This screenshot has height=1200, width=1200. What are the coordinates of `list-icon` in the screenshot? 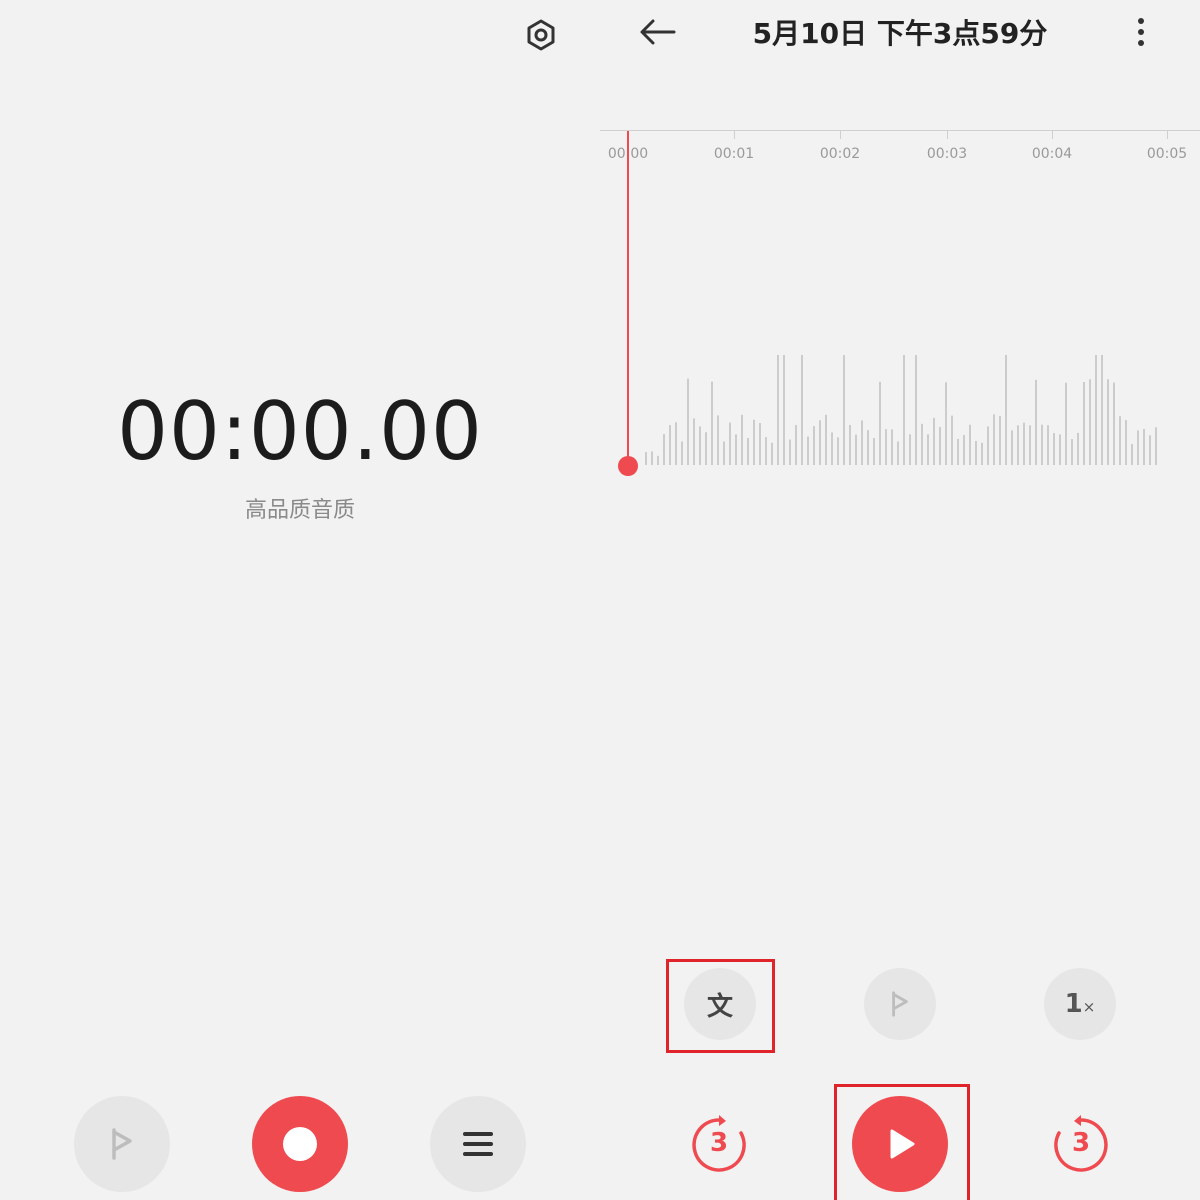 It's located at (478, 1144).